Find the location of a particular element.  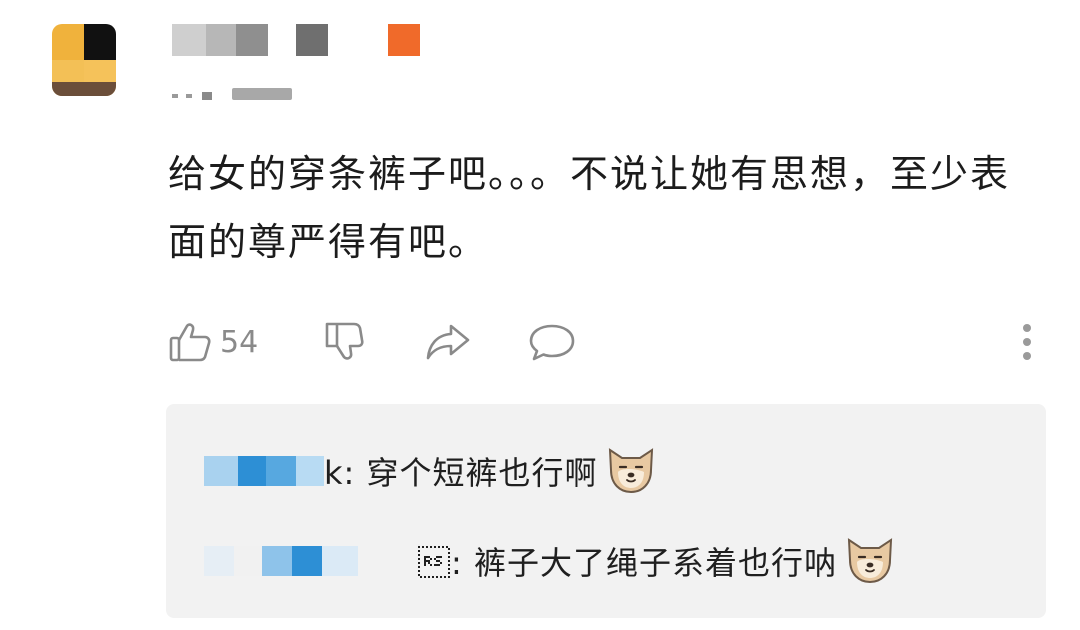

like-button: 54 is located at coordinates (213, 342).